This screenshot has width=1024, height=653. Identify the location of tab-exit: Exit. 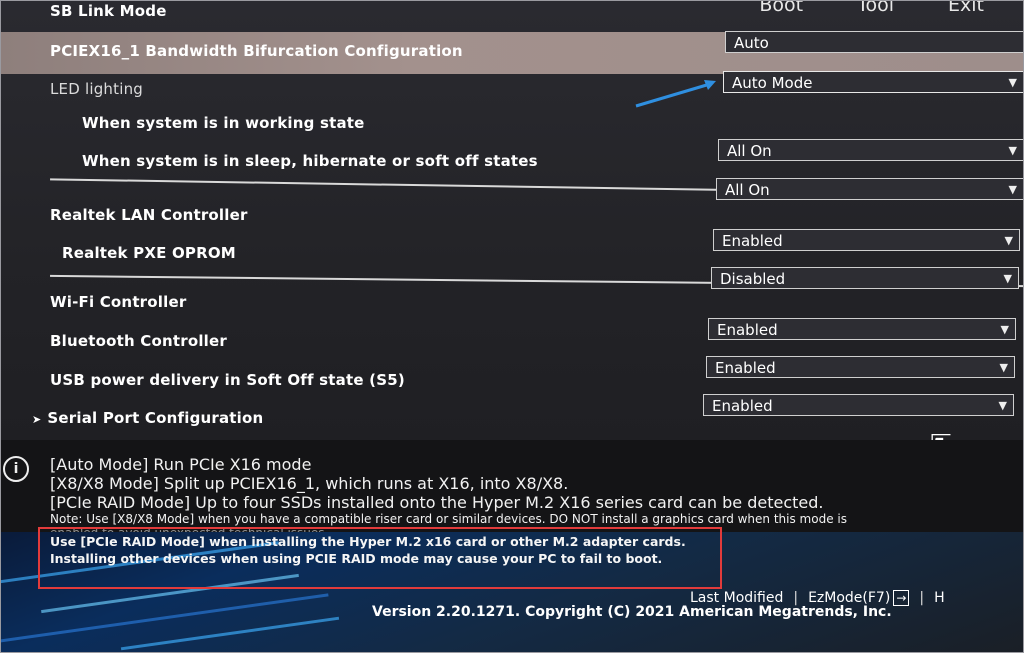
(966, 8).